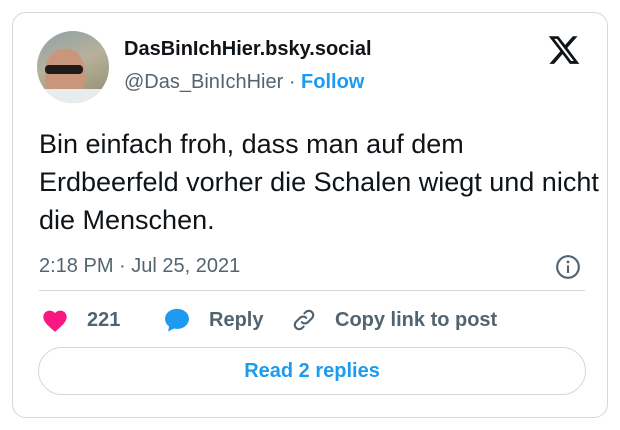 This screenshot has width=620, height=430. What do you see at coordinates (236, 319) in the screenshot?
I see `reply-label: Reply` at bounding box center [236, 319].